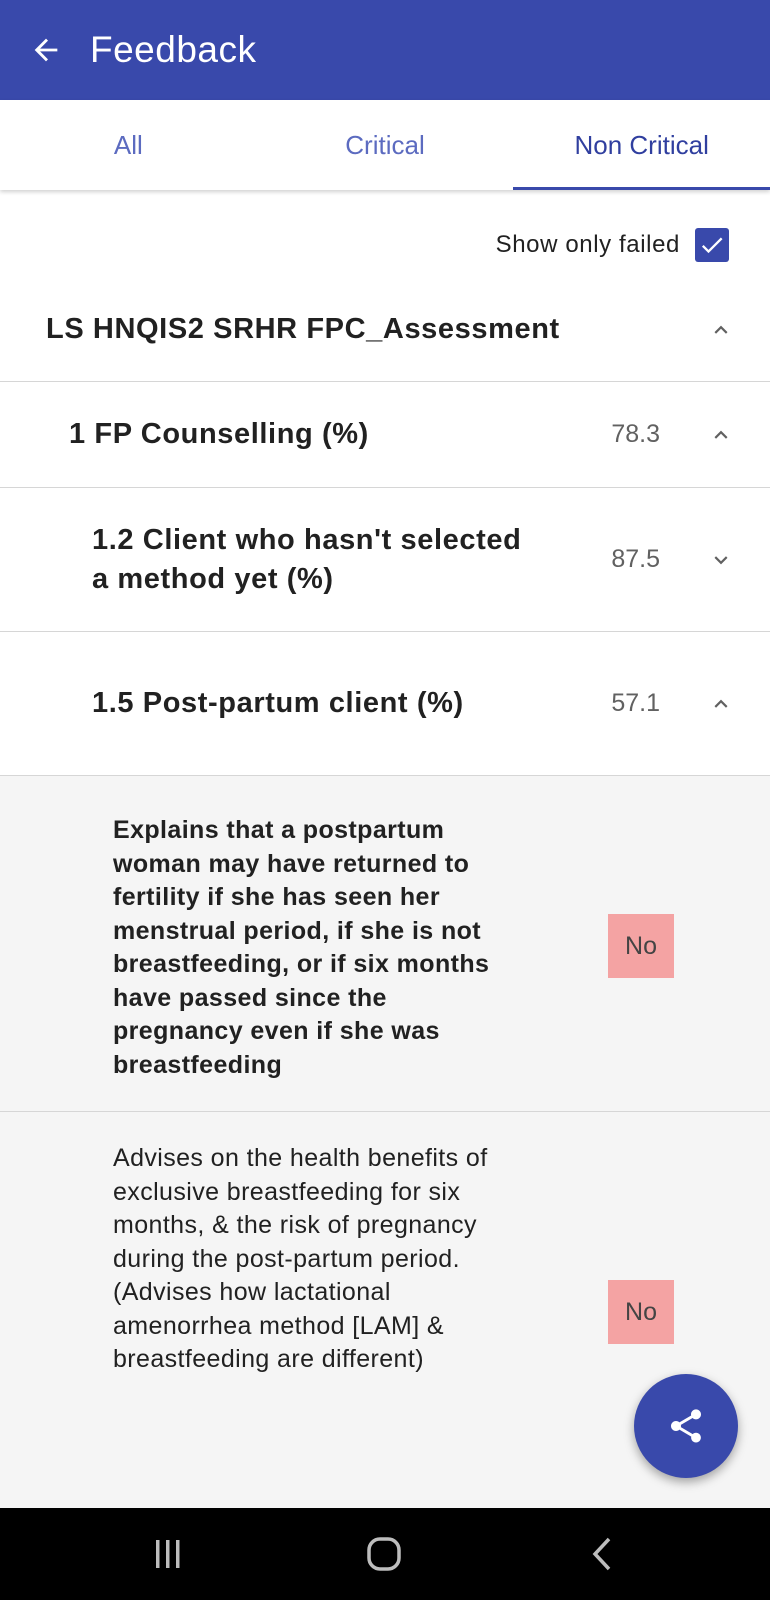 This screenshot has height=1600, width=770. I want to click on check-icon, so click(712, 245).